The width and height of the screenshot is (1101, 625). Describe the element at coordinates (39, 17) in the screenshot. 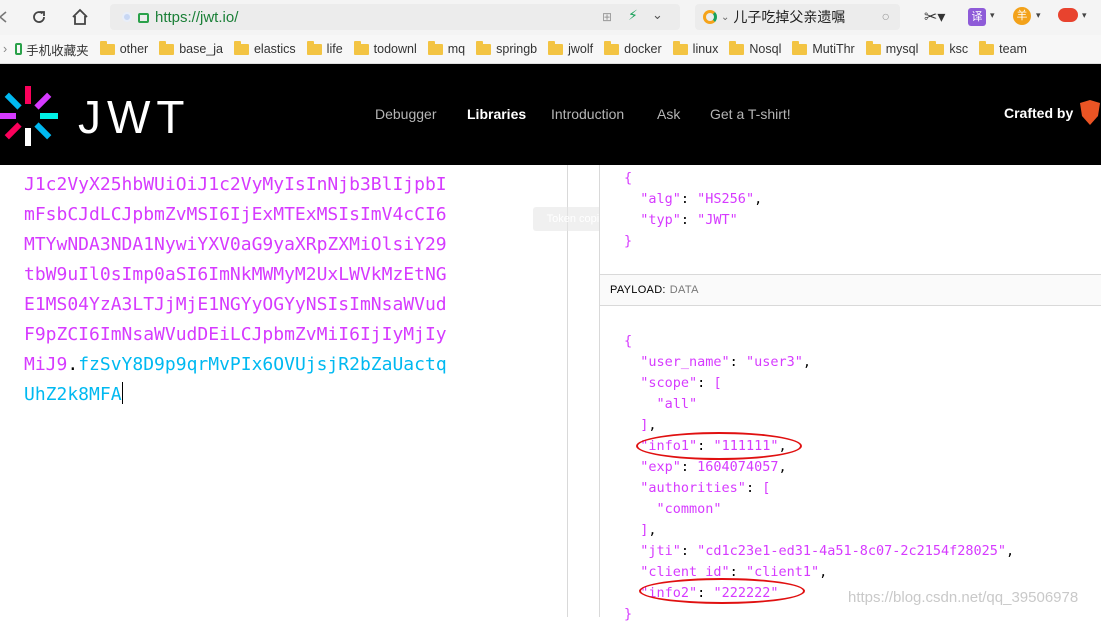

I see `reload-icon` at that location.